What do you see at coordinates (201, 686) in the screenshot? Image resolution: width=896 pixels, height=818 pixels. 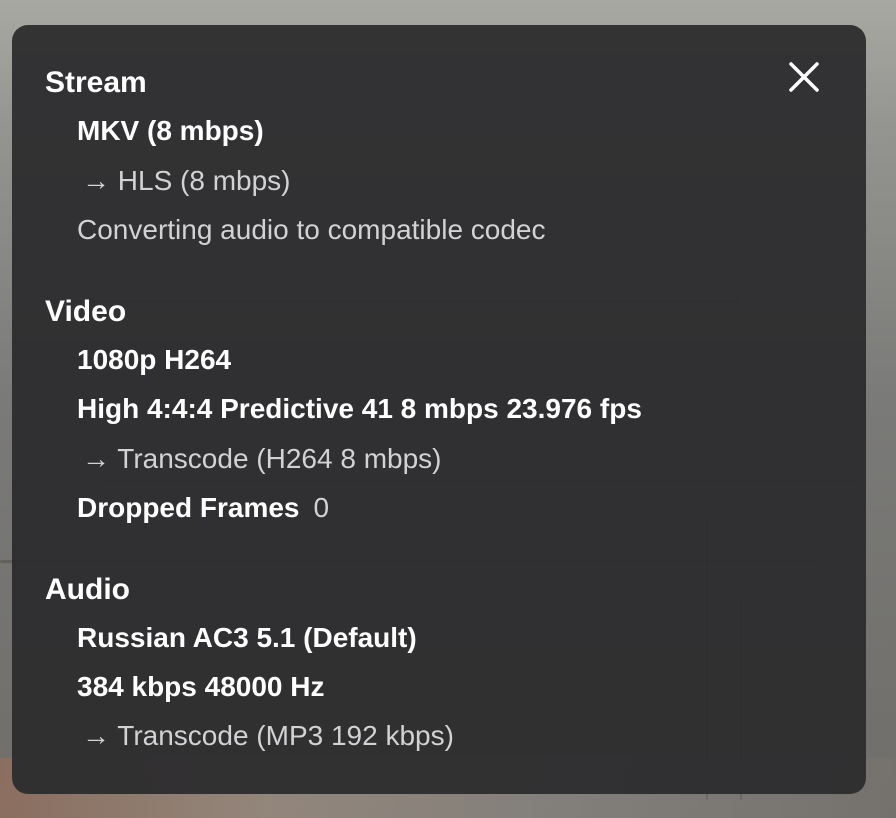 I see `audio-details: 384 kbps 48000 Hz` at bounding box center [201, 686].